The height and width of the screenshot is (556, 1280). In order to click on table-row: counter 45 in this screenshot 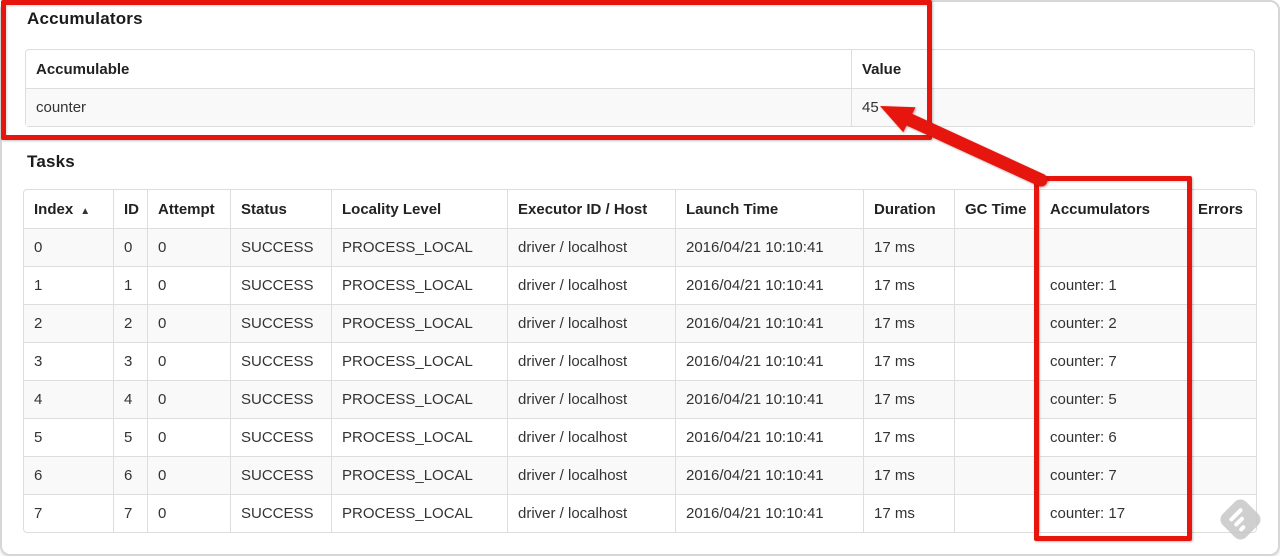, I will do `click(640, 107)`.